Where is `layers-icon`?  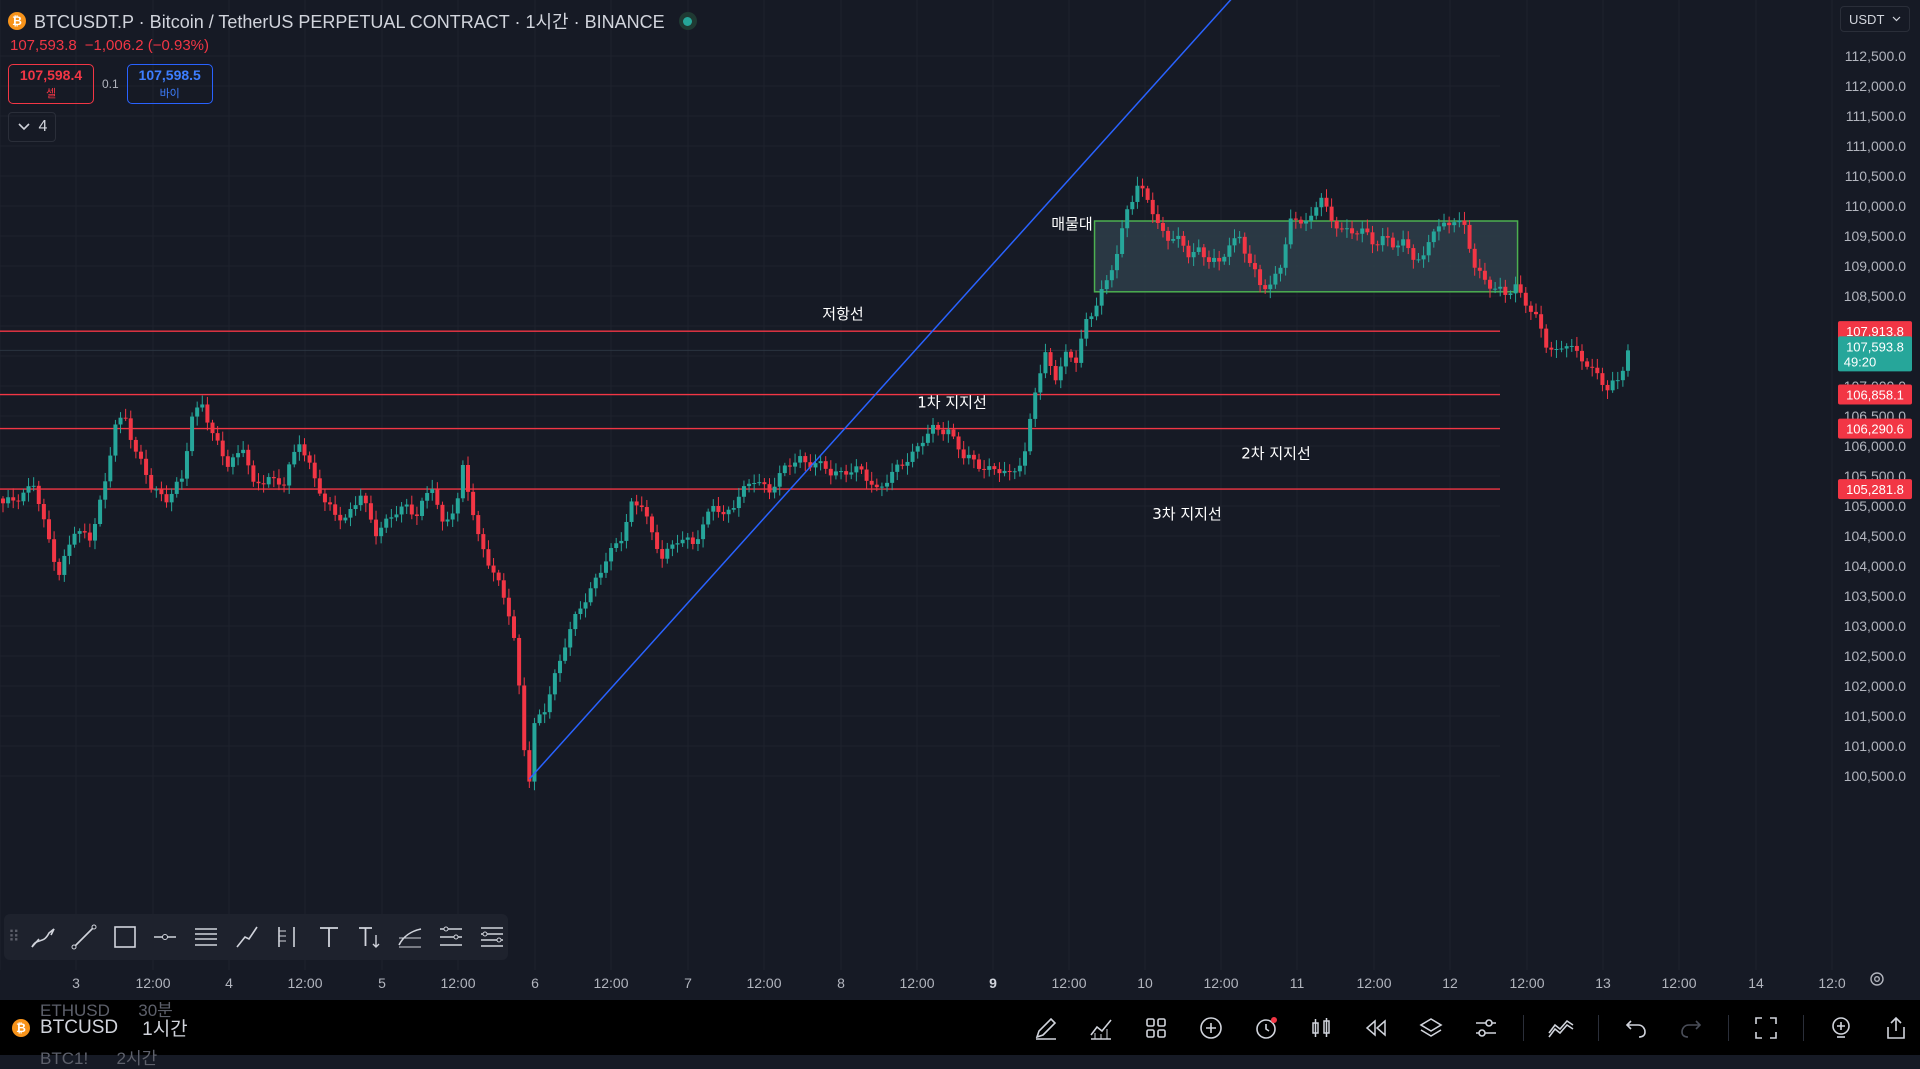
layers-icon is located at coordinates (1431, 1028).